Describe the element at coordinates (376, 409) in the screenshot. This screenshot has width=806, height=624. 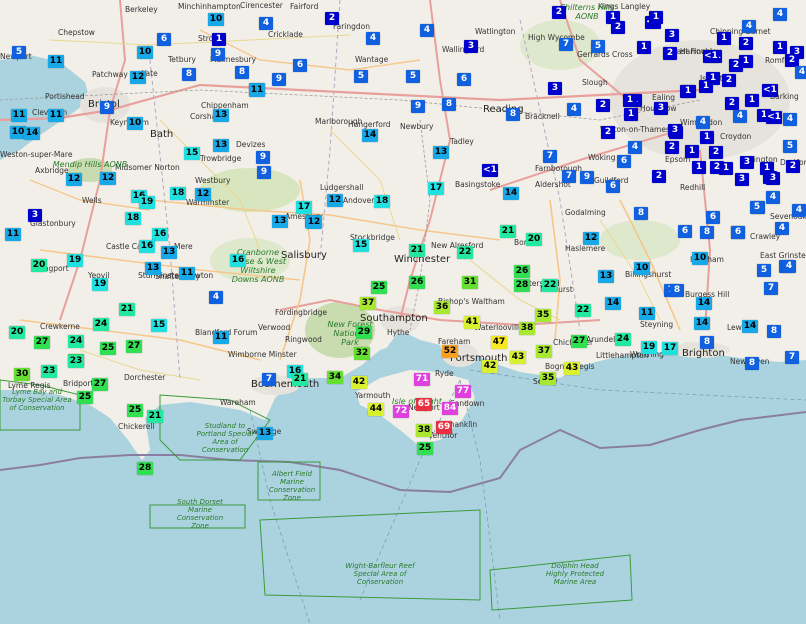
I see `reading-marker: 44` at that location.